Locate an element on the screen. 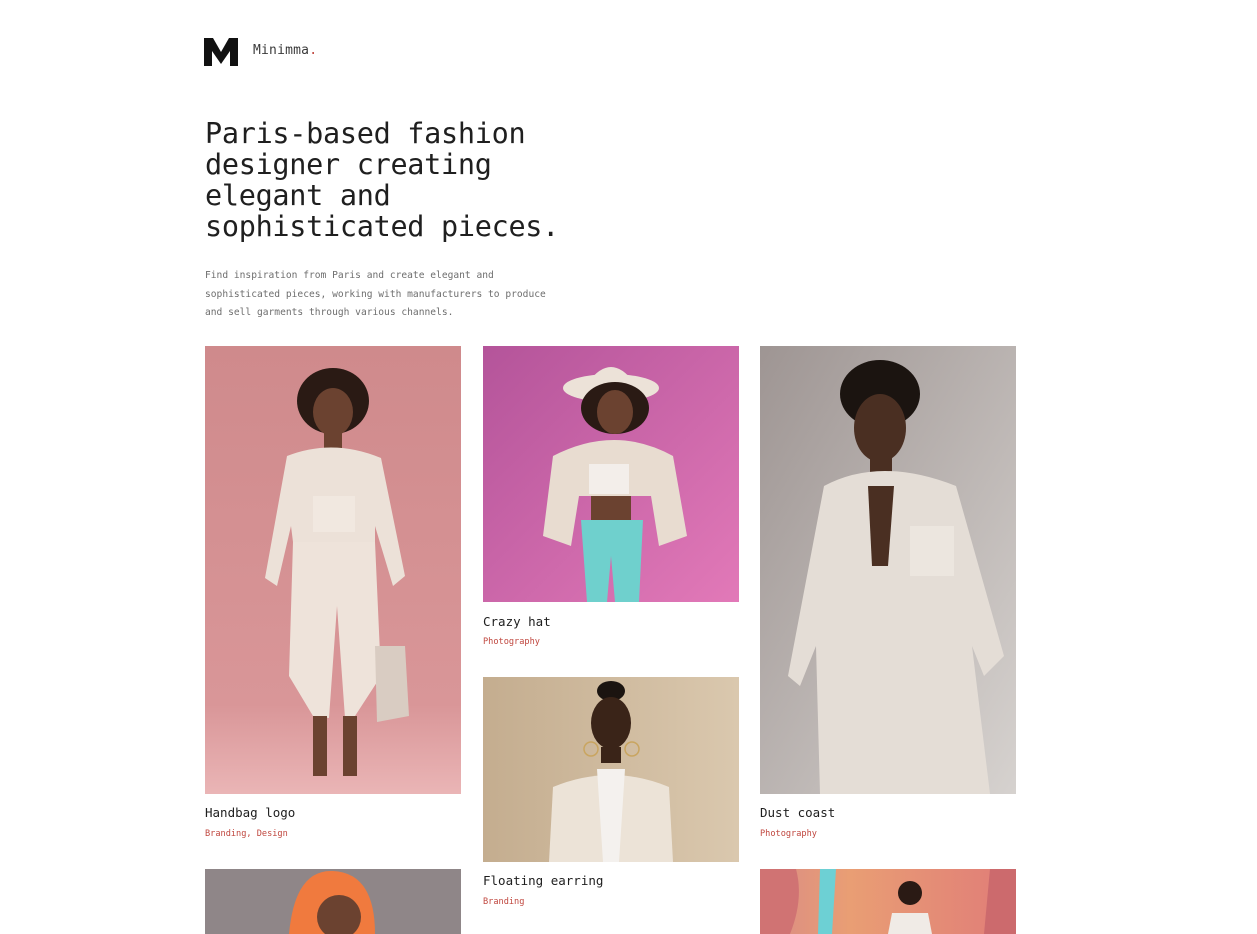 The width and height of the screenshot is (1257, 934). portfolio-item-title: Handbag logo is located at coordinates (250, 812).